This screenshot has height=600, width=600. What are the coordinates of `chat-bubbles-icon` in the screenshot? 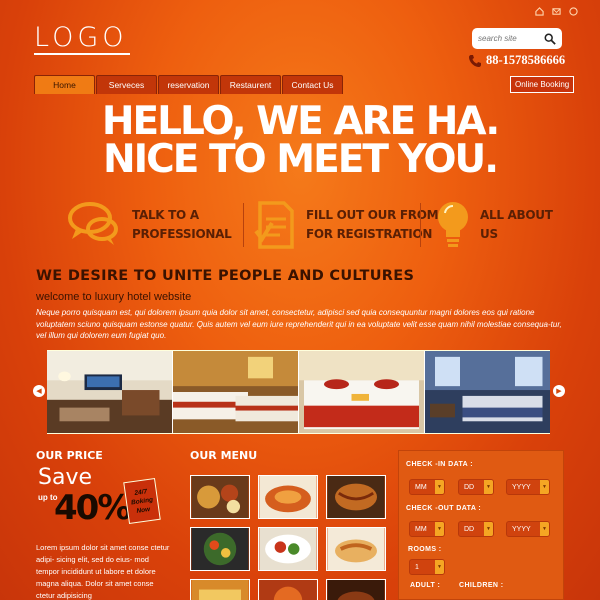 It's located at (93, 223).